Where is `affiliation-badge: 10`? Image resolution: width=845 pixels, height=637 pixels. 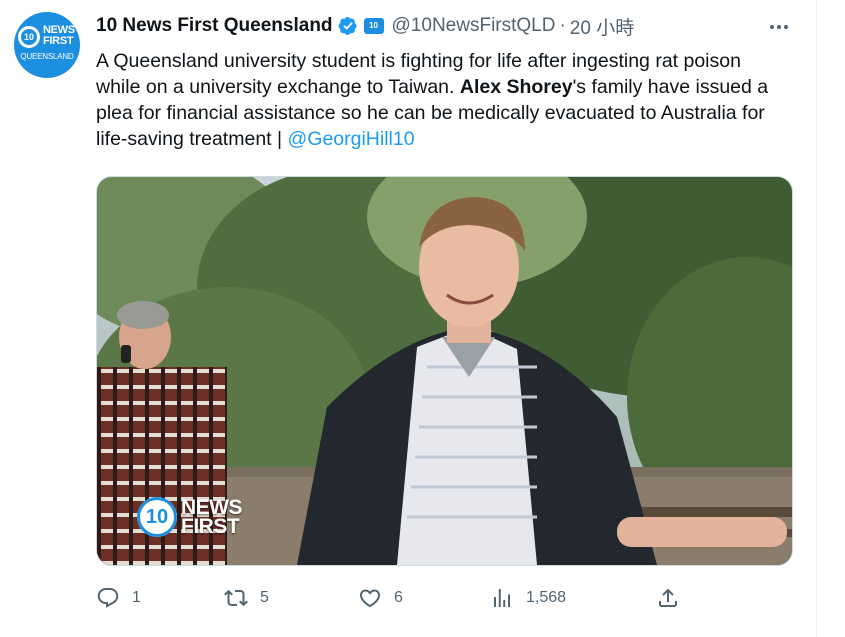
affiliation-badge: 10 is located at coordinates (373, 26).